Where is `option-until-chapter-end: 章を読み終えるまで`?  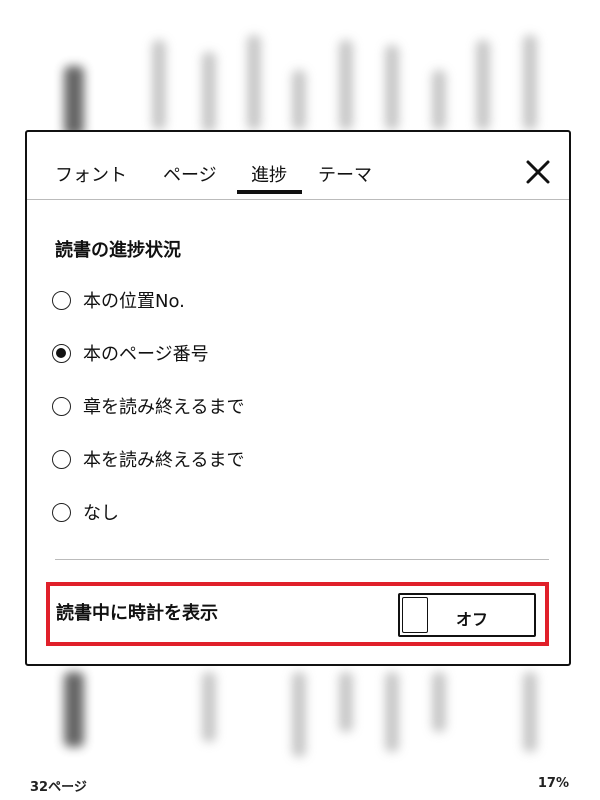
option-until-chapter-end: 章を読み終えるまで is located at coordinates (148, 406).